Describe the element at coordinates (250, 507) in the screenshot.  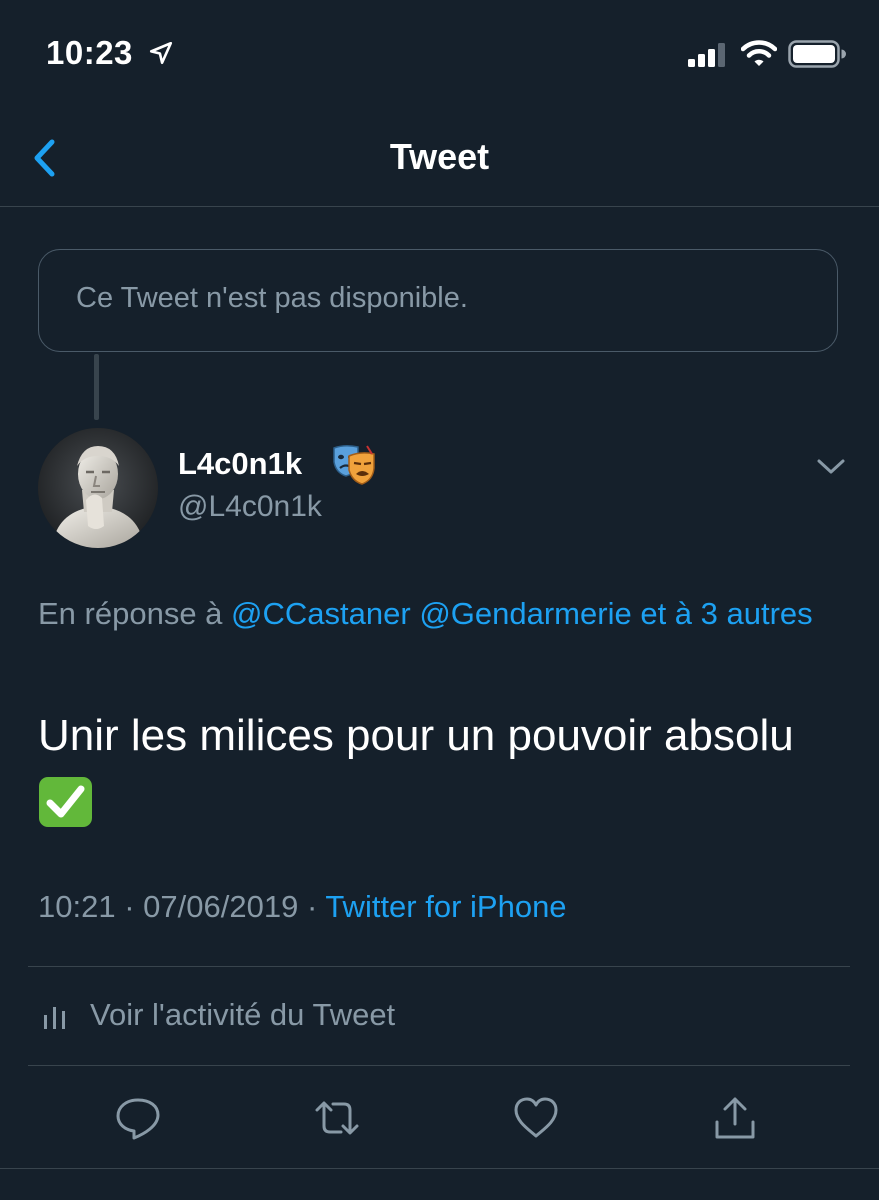
I see `user-handle: @L4c0n1k` at that location.